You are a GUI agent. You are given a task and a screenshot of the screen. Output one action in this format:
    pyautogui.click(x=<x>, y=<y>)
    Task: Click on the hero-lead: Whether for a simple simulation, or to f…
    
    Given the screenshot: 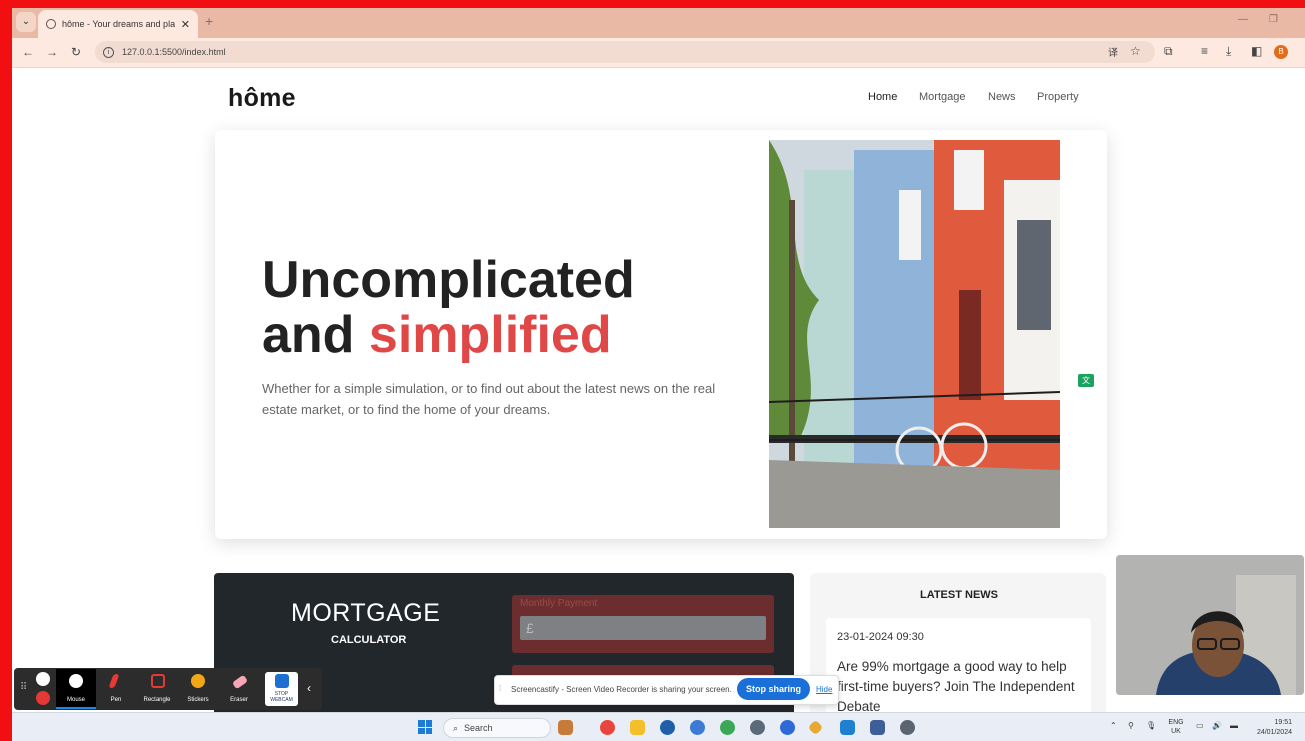 What is the action you would take?
    pyautogui.click(x=489, y=399)
    